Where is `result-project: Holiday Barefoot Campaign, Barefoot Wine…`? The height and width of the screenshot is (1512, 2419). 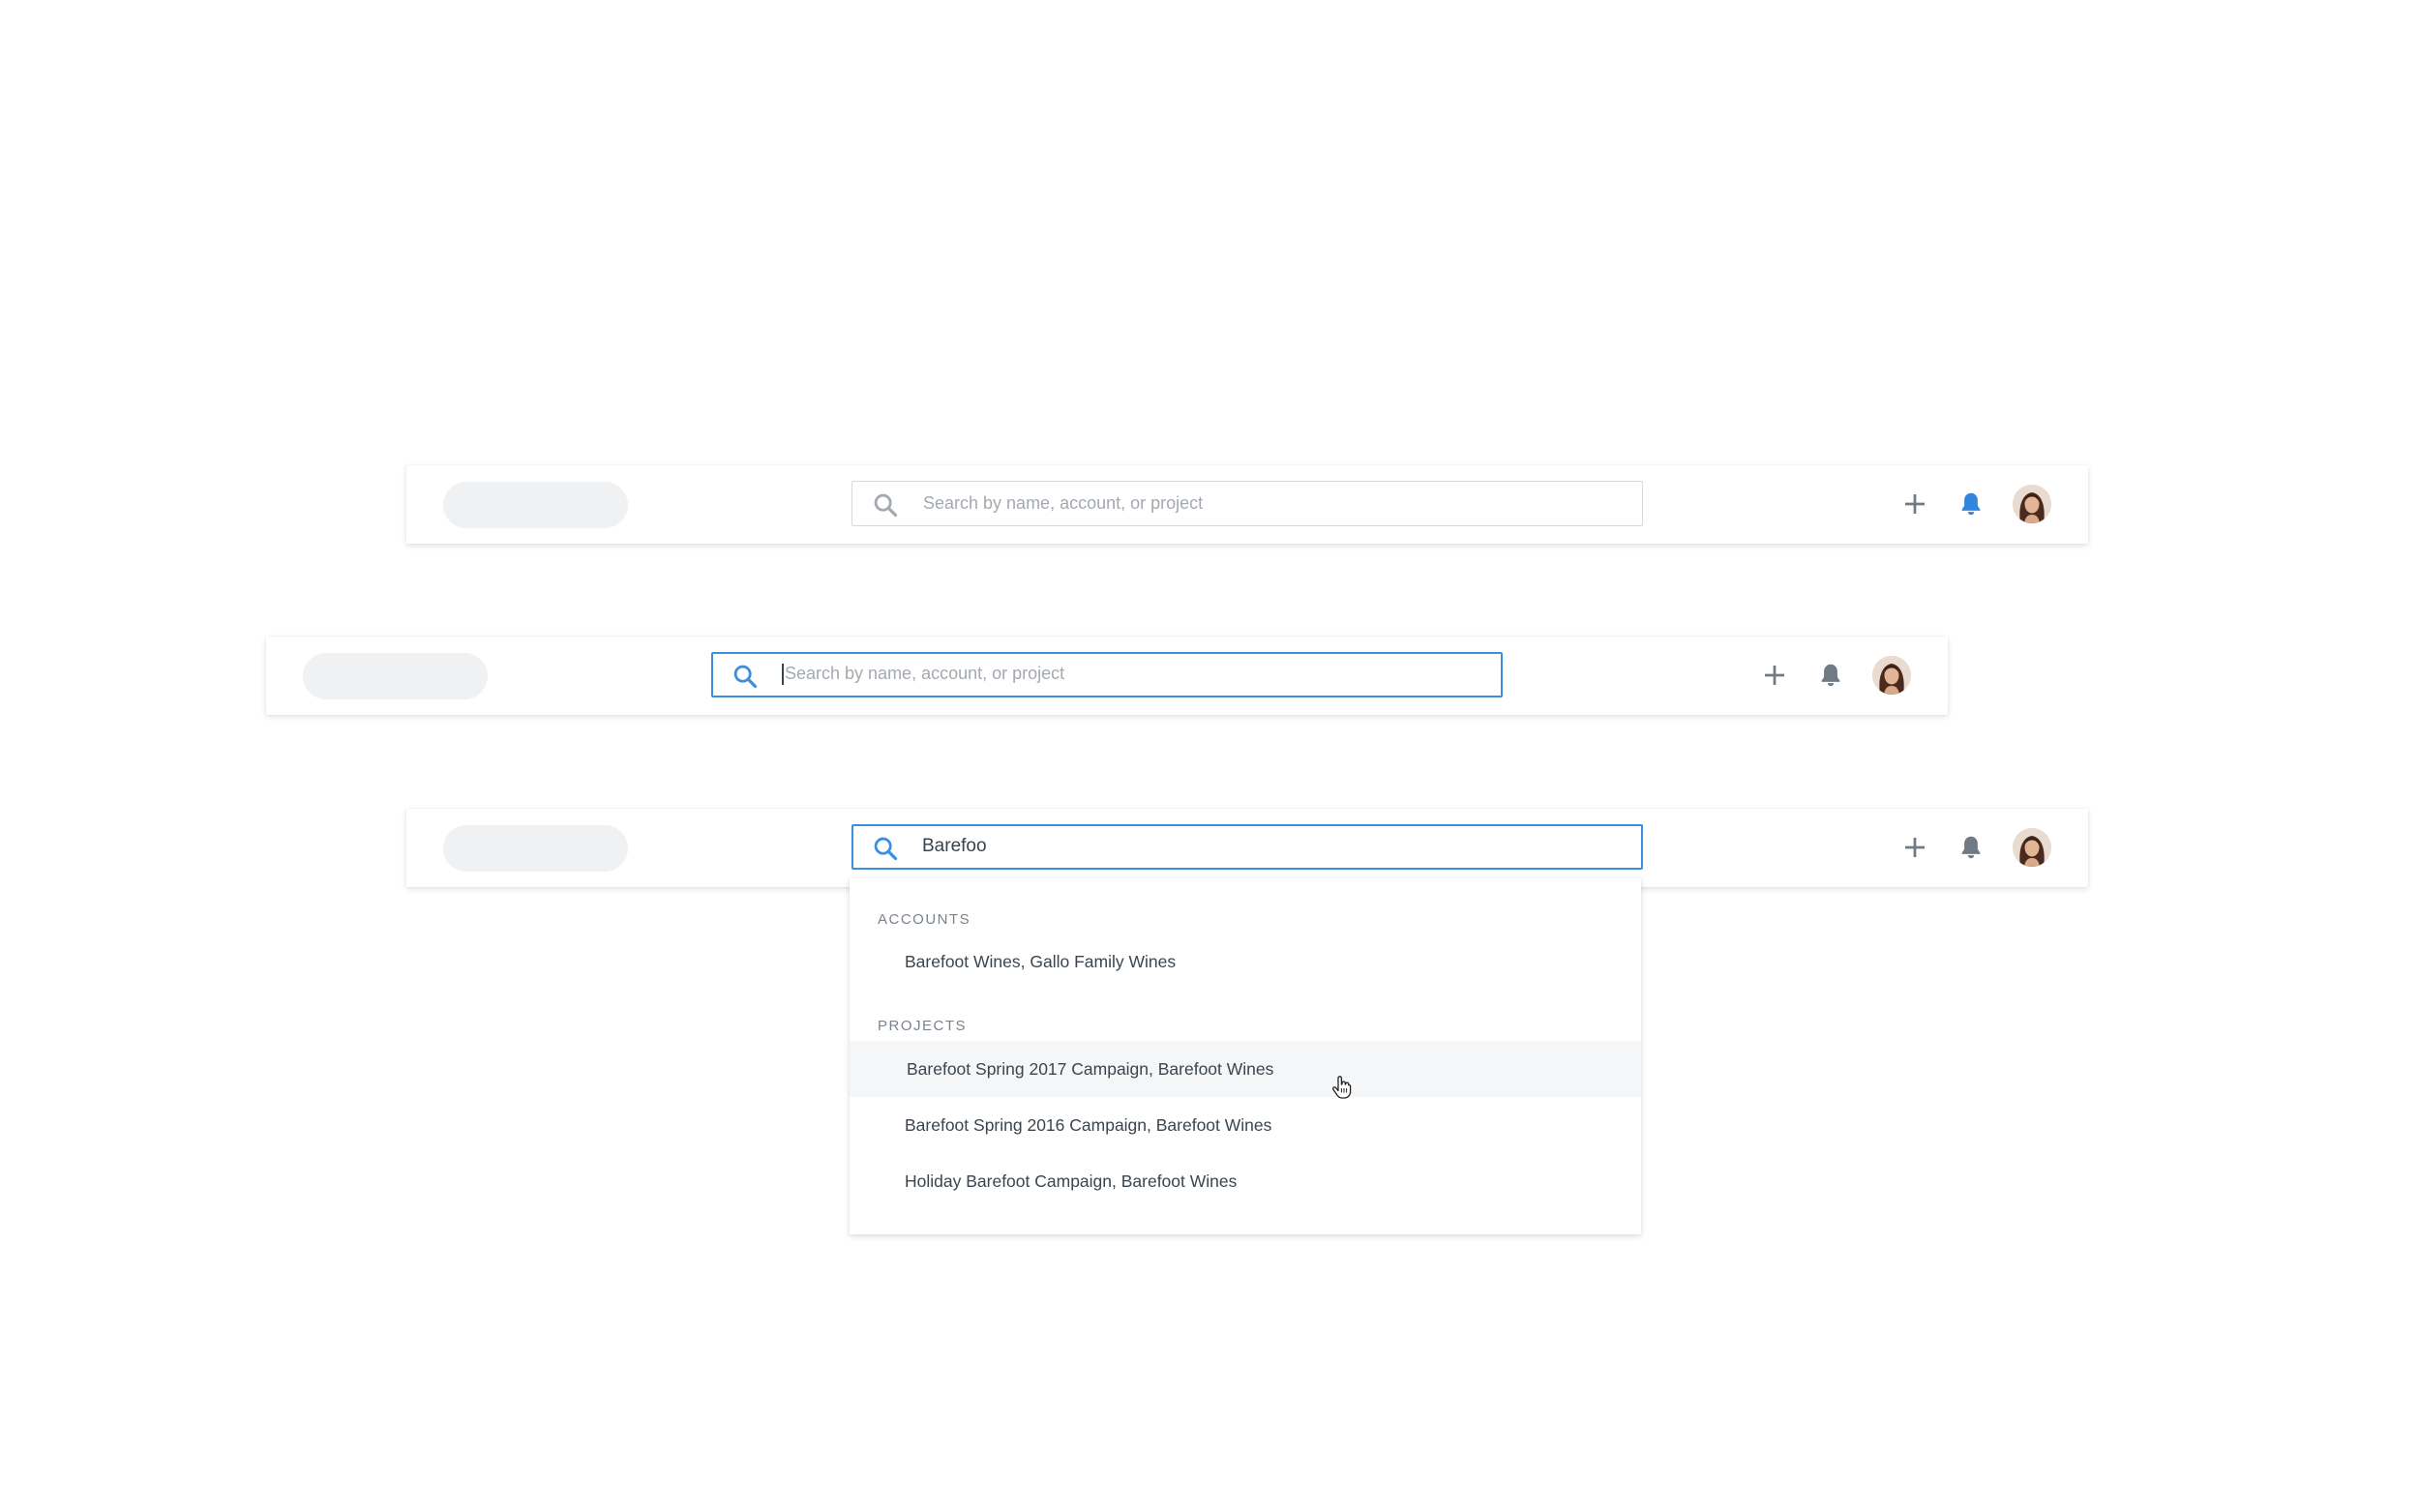 result-project: Holiday Barefoot Campaign, Barefoot Wine… is located at coordinates (1246, 1181).